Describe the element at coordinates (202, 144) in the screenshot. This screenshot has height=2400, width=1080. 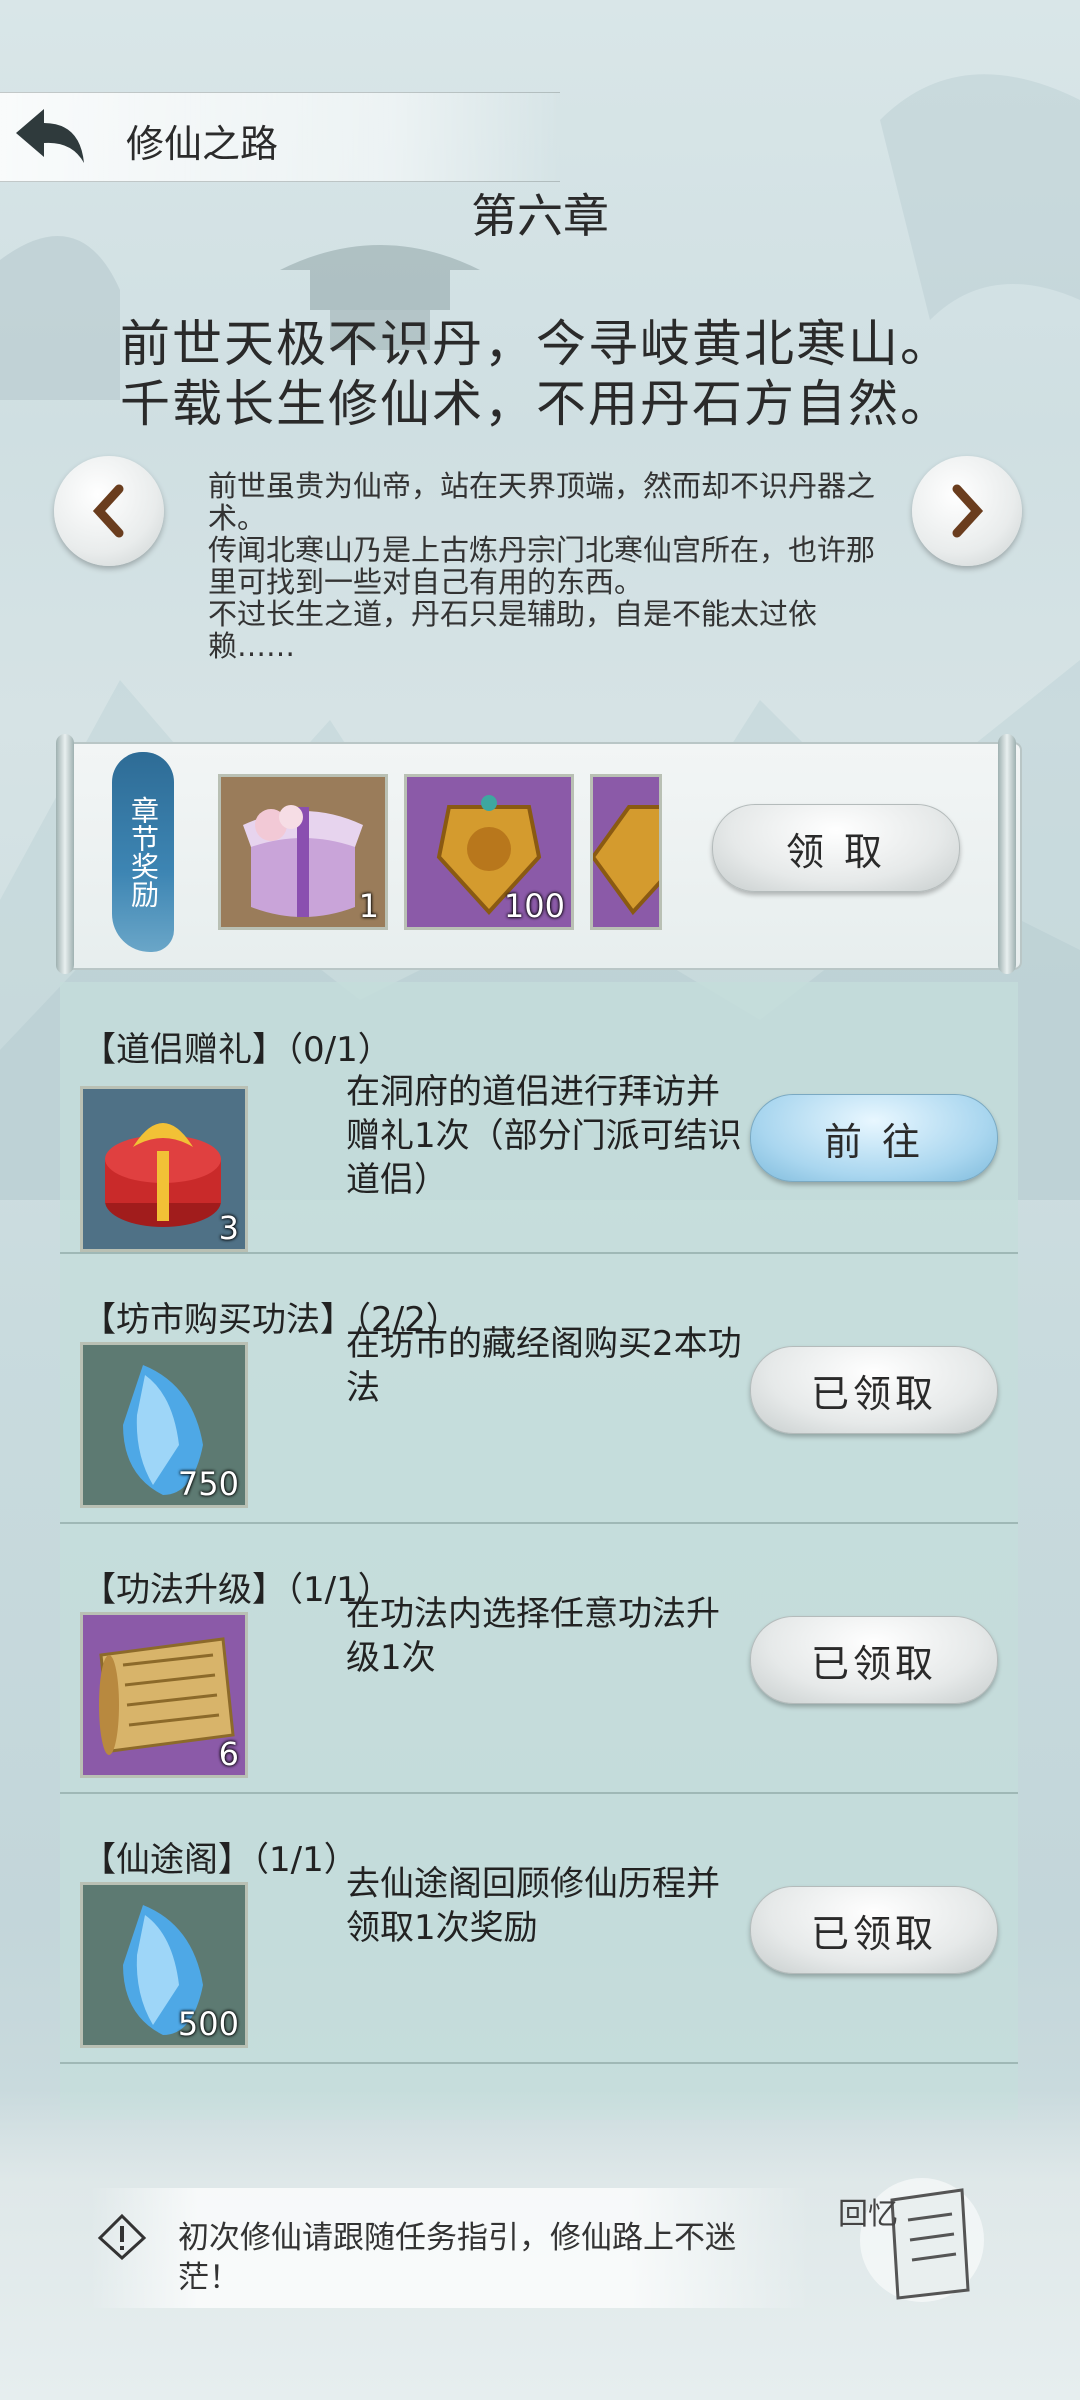
I see `page-title: 修仙之路` at that location.